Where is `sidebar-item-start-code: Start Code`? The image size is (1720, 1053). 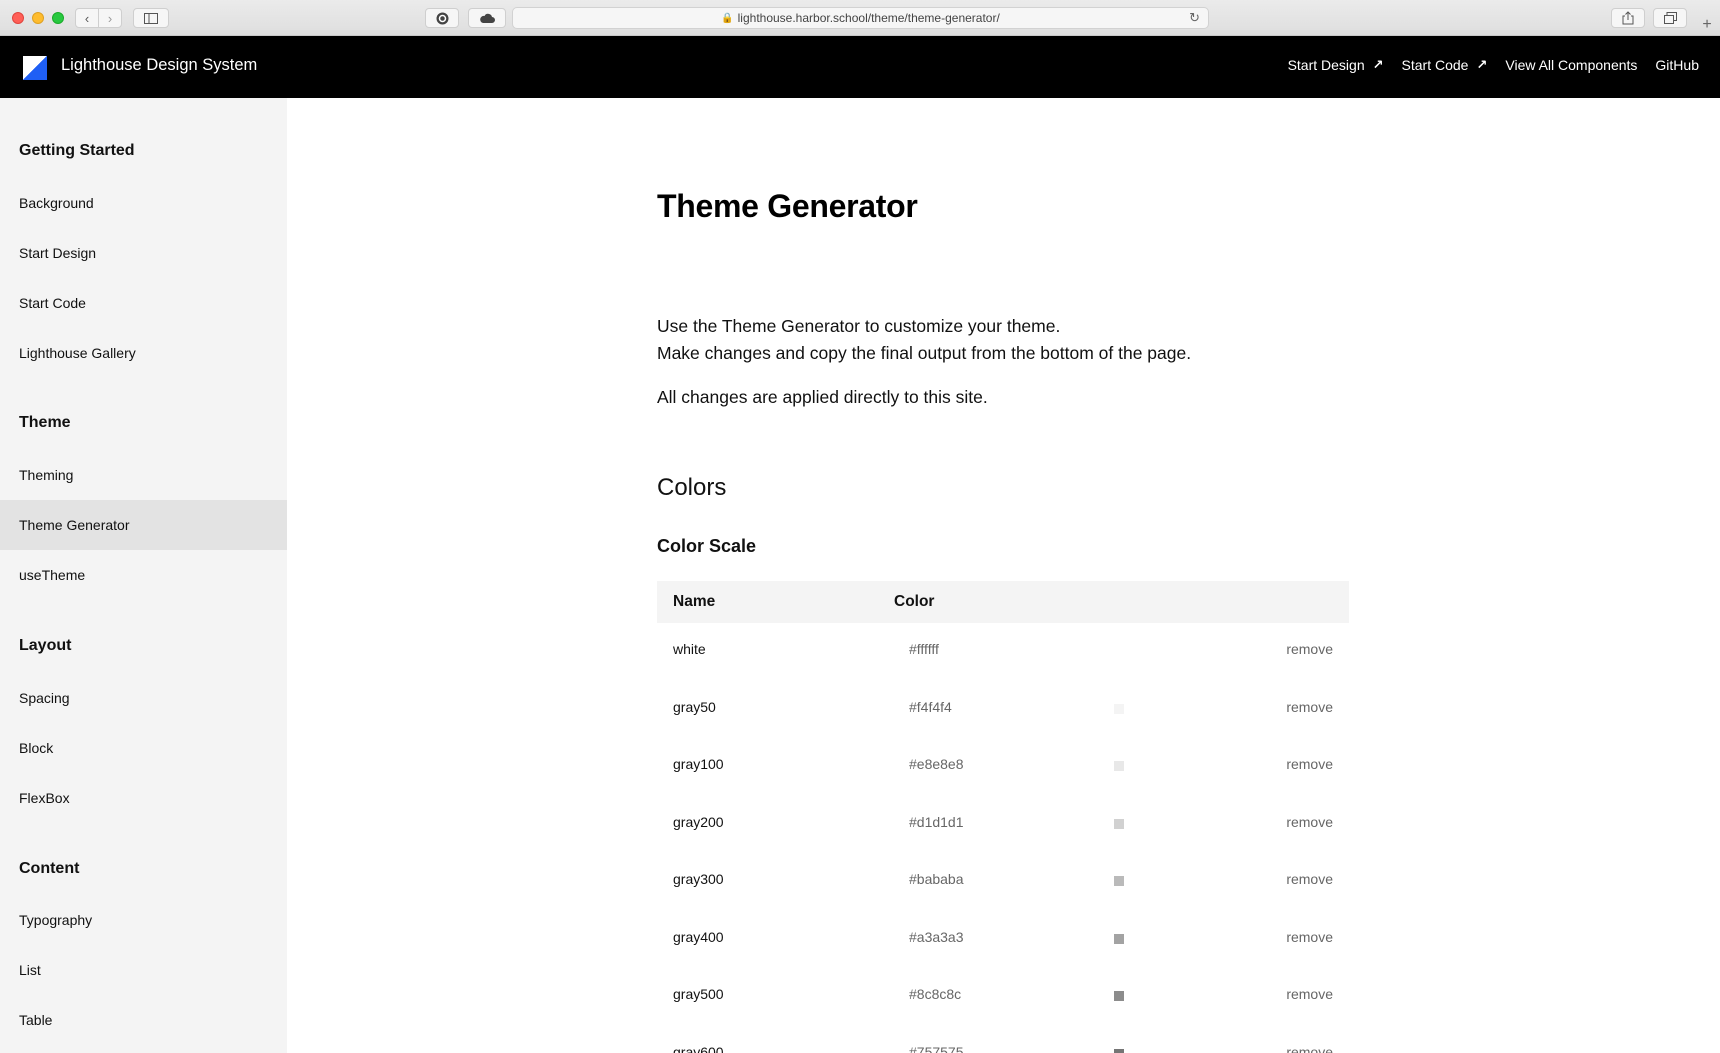 sidebar-item-start-code: Start Code is located at coordinates (143, 303).